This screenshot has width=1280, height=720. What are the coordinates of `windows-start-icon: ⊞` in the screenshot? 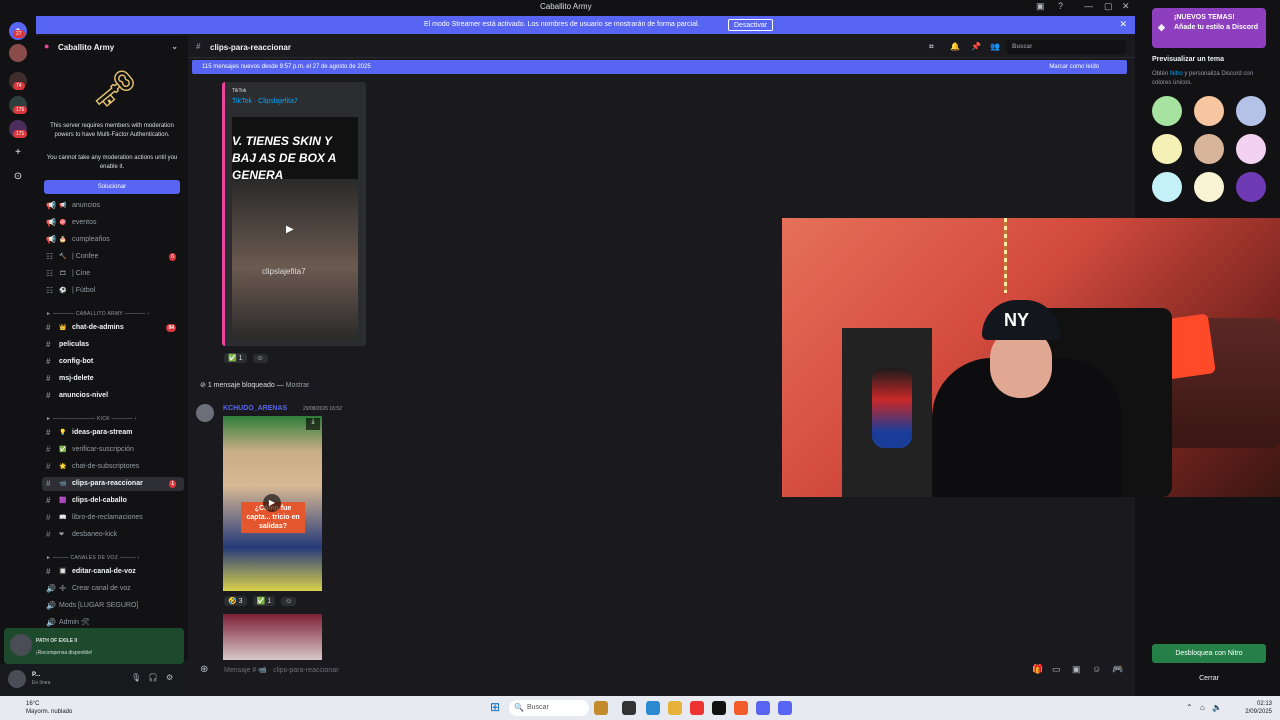 It's located at (495, 707).